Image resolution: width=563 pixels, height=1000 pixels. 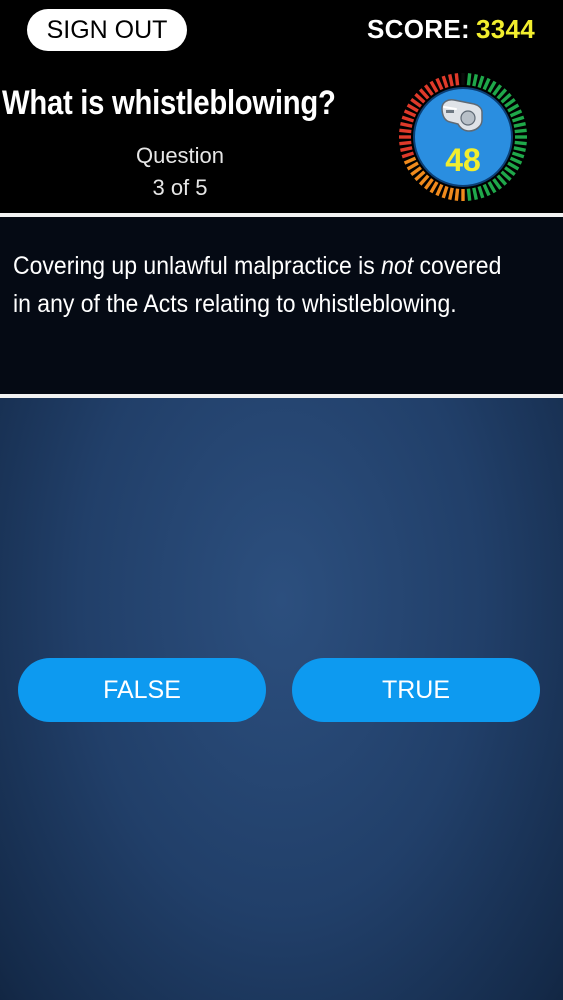 I want to click on score-display: SCORE: 3344, so click(x=451, y=29).